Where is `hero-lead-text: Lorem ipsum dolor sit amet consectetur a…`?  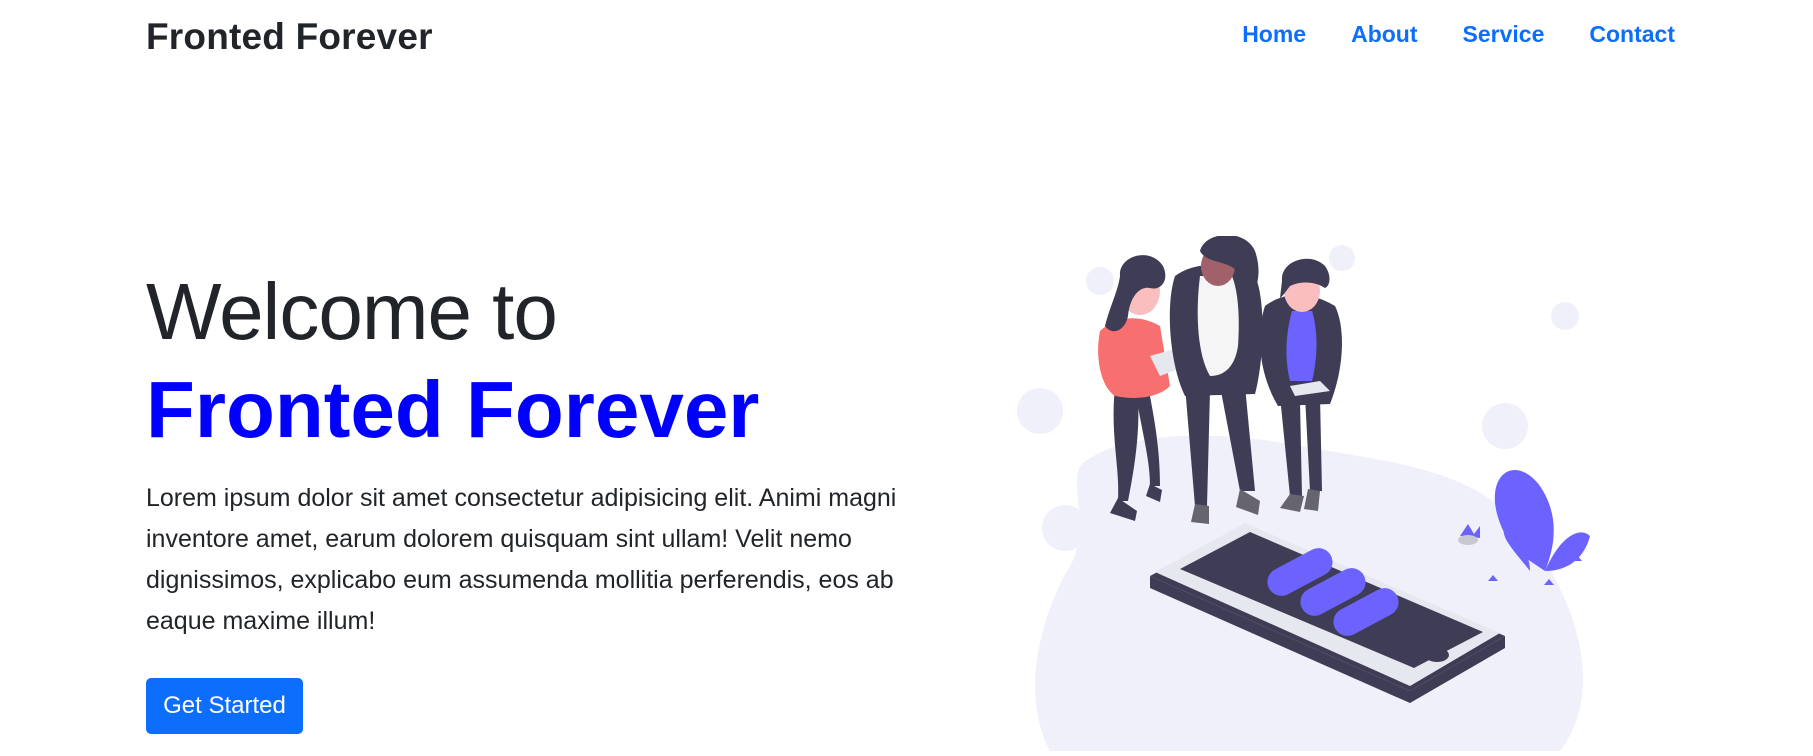
hero-lead-text: Lorem ipsum dolor sit amet consectetur a… is located at coordinates (521, 559).